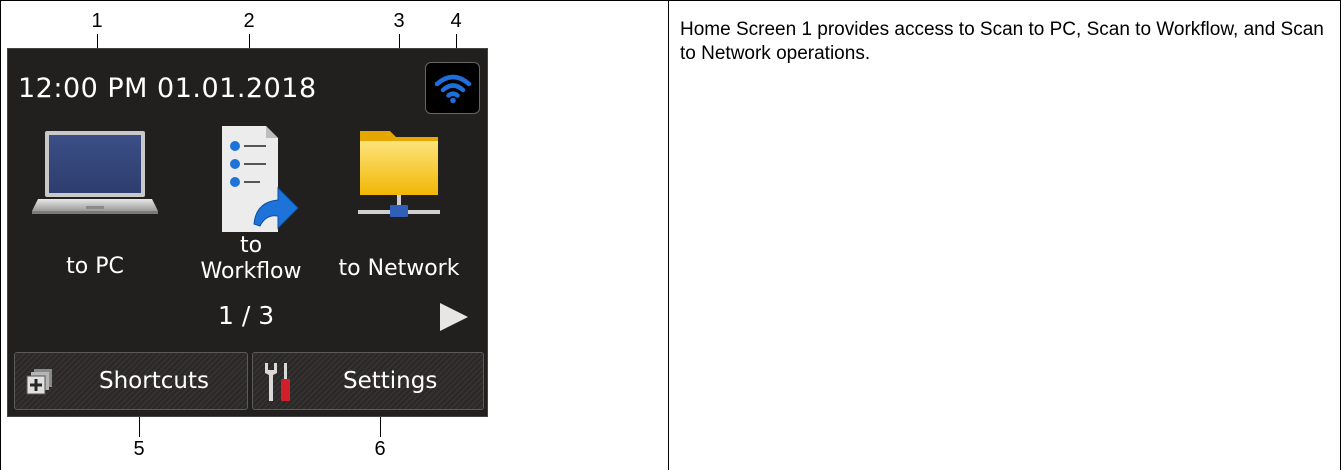 This screenshot has width=1341, height=470. What do you see at coordinates (399, 21) in the screenshot?
I see `callout-3: 3` at bounding box center [399, 21].